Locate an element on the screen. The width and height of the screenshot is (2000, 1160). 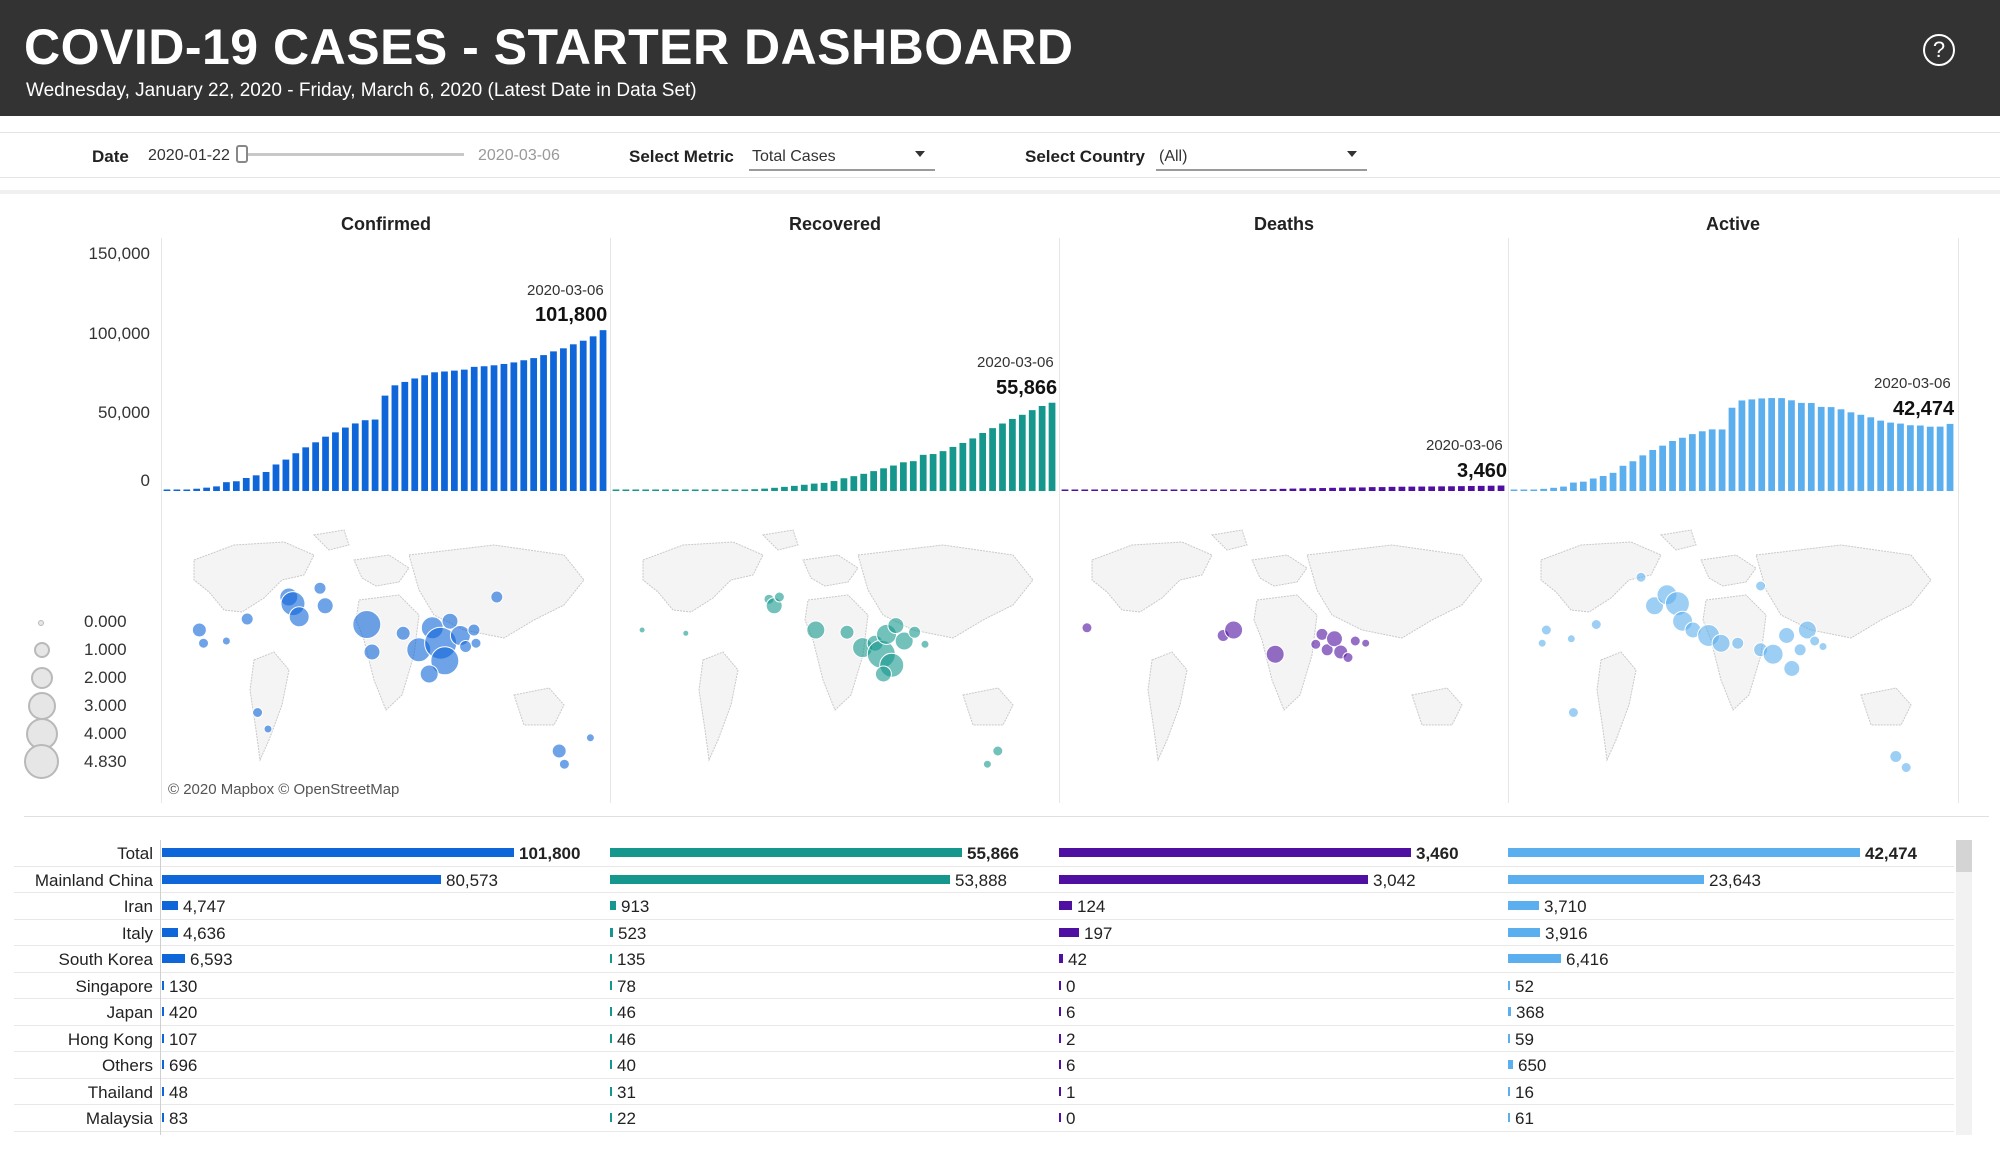
table-row: Thailand 48 31 1 16 is located at coordinates (984, 1092).